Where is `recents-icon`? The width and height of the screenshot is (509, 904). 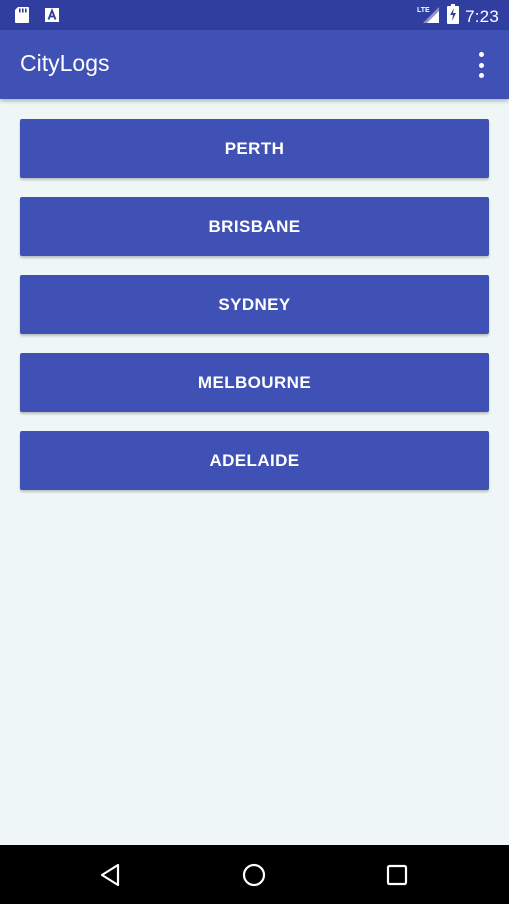
recents-icon is located at coordinates (397, 875).